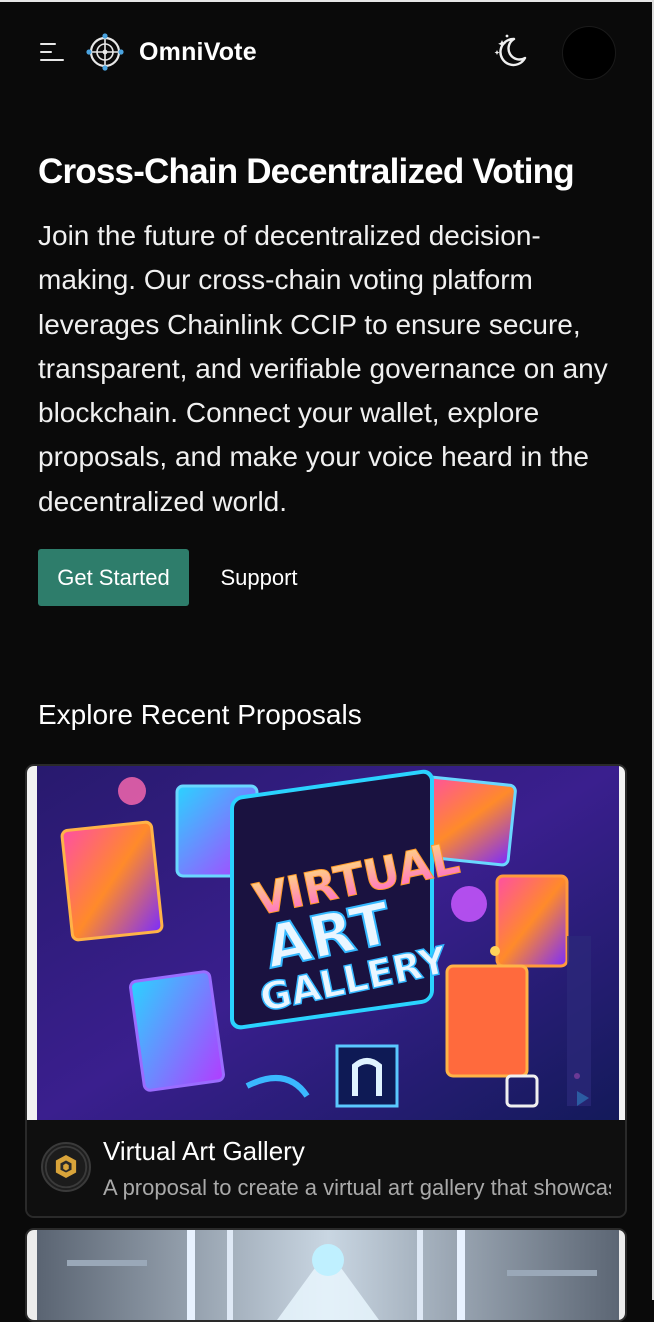 This screenshot has width=654, height=1322. What do you see at coordinates (66, 1167) in the screenshot?
I see `proposal-token-icon` at bounding box center [66, 1167].